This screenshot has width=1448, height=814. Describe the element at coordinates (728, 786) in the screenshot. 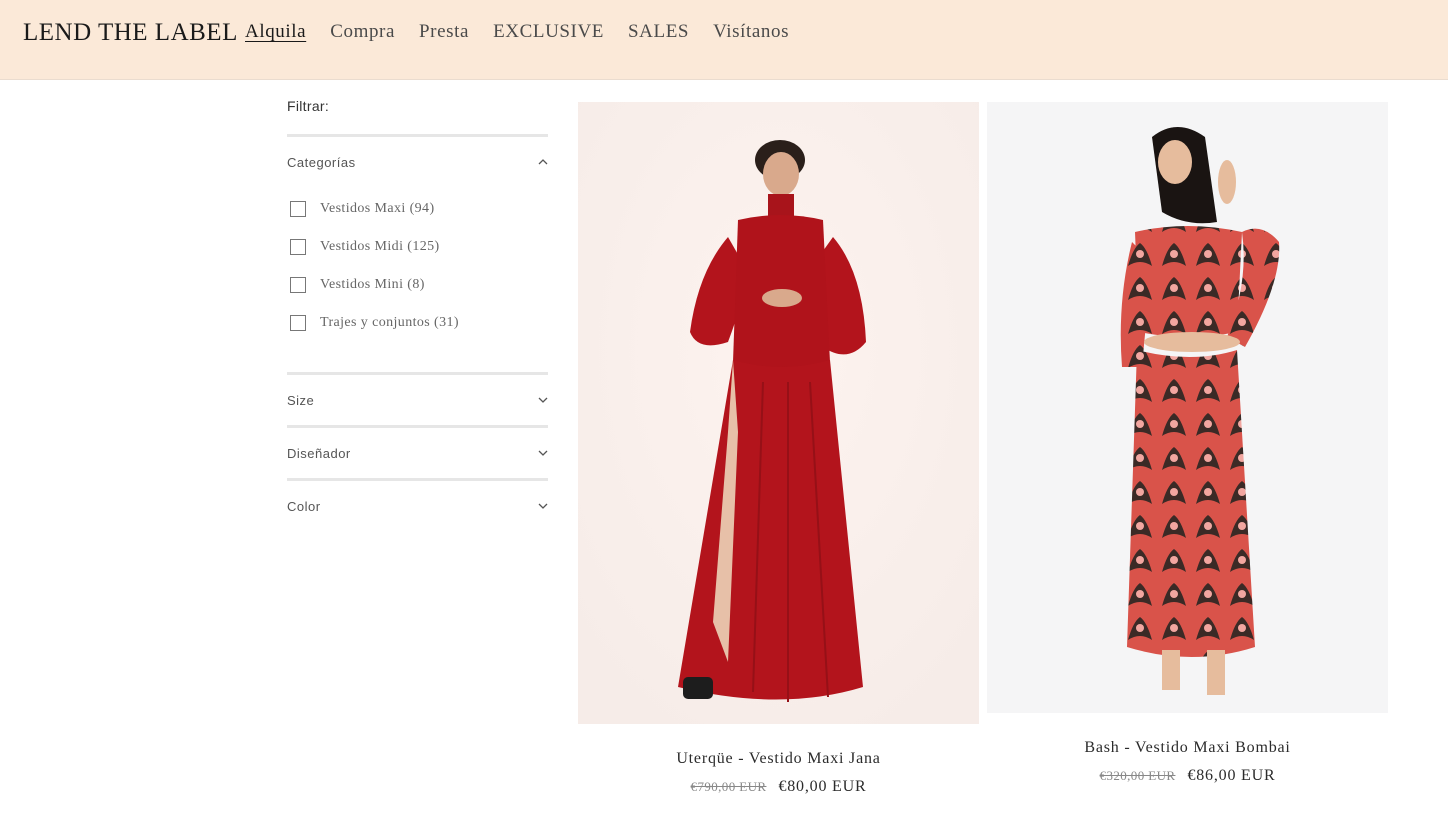

I see `product-old-price: €790,00 EUR` at that location.